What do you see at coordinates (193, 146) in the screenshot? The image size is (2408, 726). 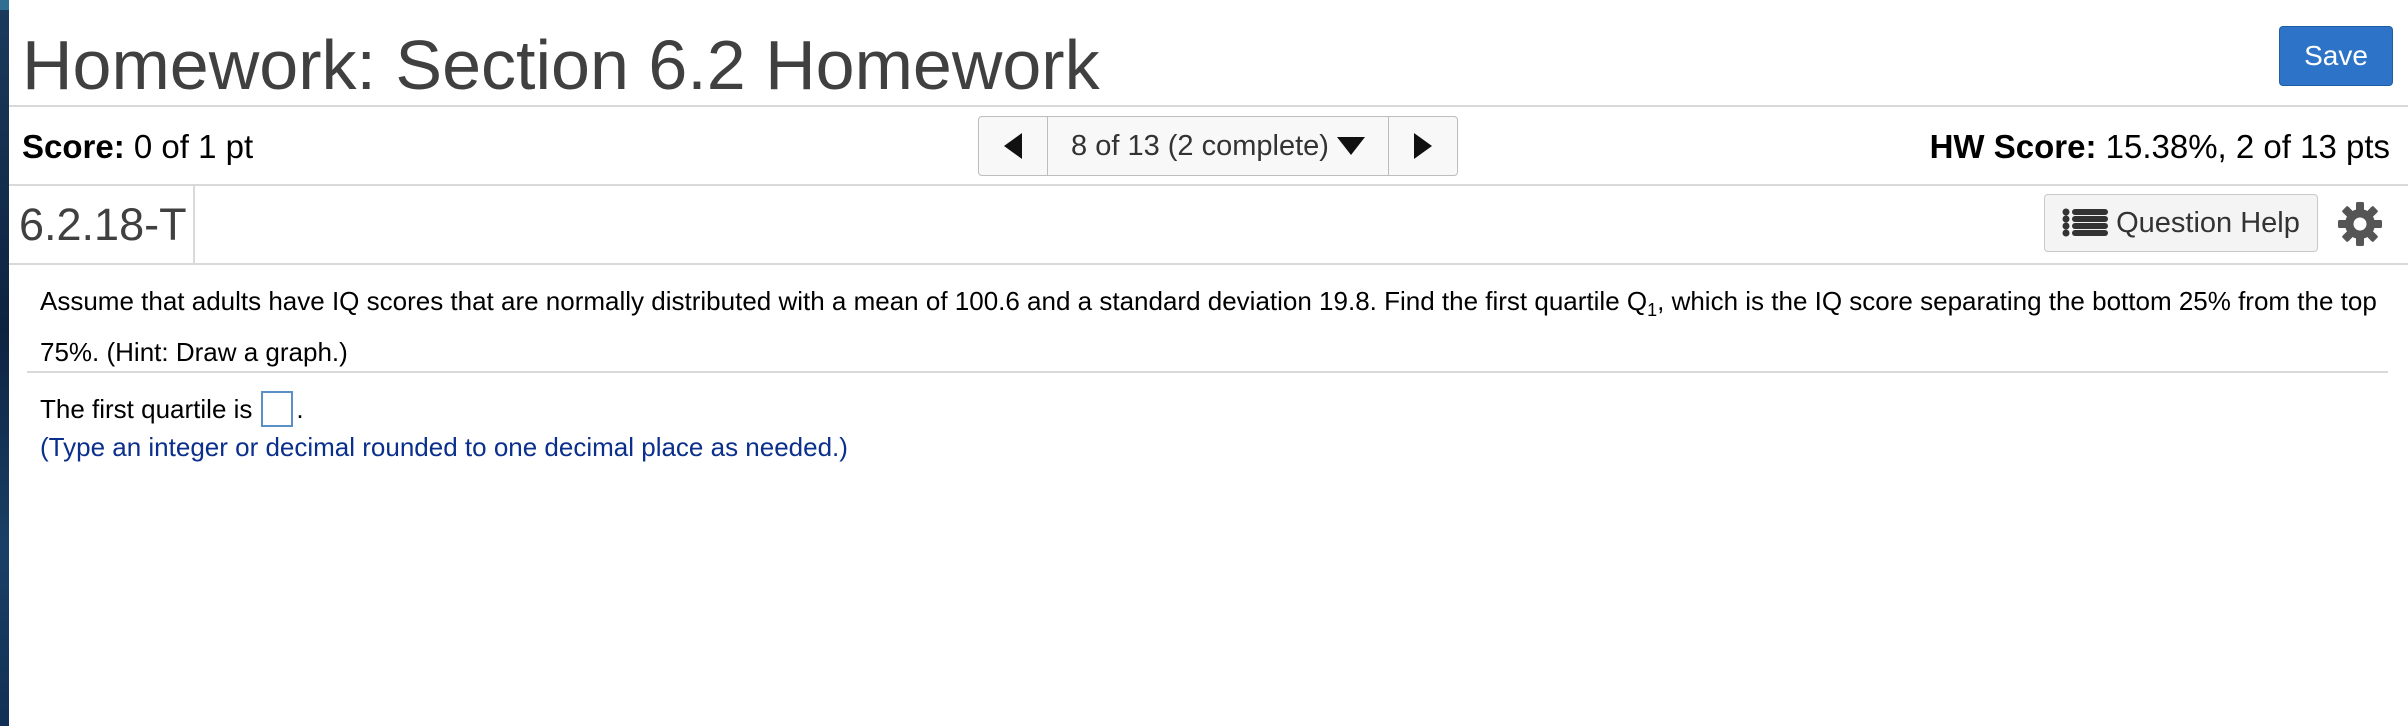 I see `score-value: 0 of 1 pt` at bounding box center [193, 146].